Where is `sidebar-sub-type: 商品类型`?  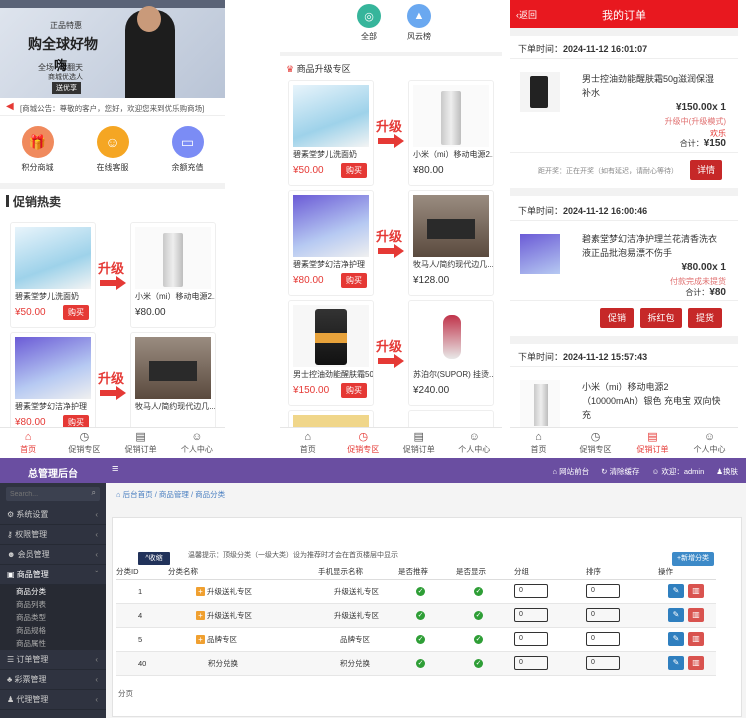
sidebar-sub-type: 商品类型 is located at coordinates (53, 617).